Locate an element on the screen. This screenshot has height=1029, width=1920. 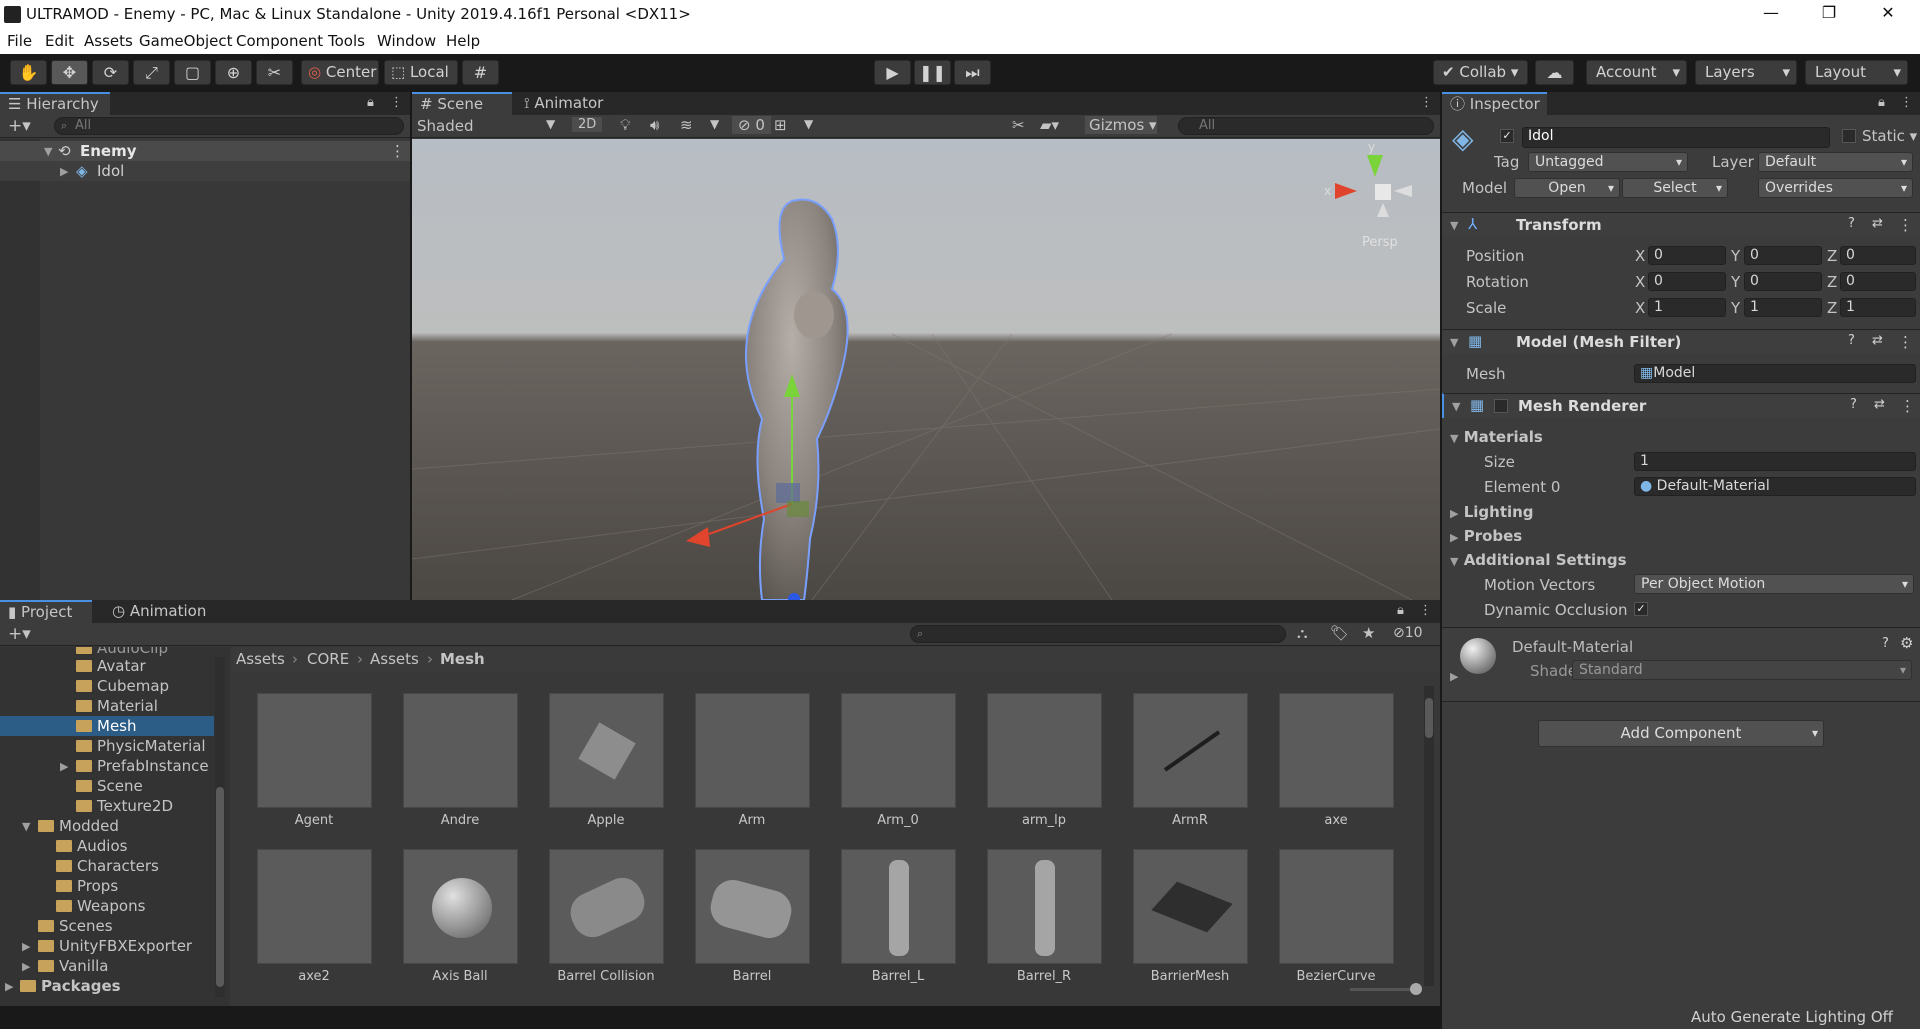
folder-props: Props is located at coordinates (87, 886).